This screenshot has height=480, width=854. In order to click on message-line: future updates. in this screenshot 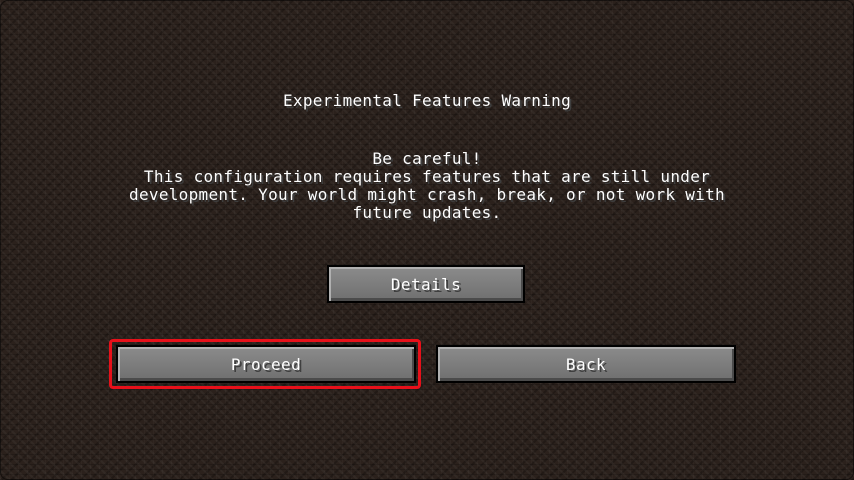, I will do `click(427, 212)`.